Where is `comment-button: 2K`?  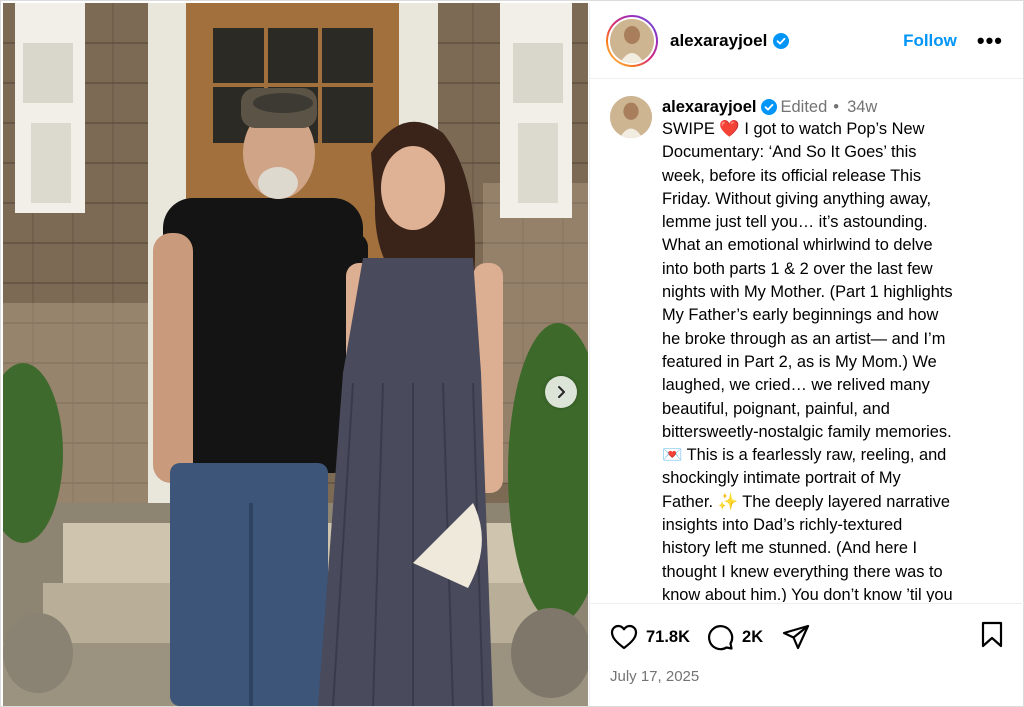
comment-button: 2K is located at coordinates (734, 637).